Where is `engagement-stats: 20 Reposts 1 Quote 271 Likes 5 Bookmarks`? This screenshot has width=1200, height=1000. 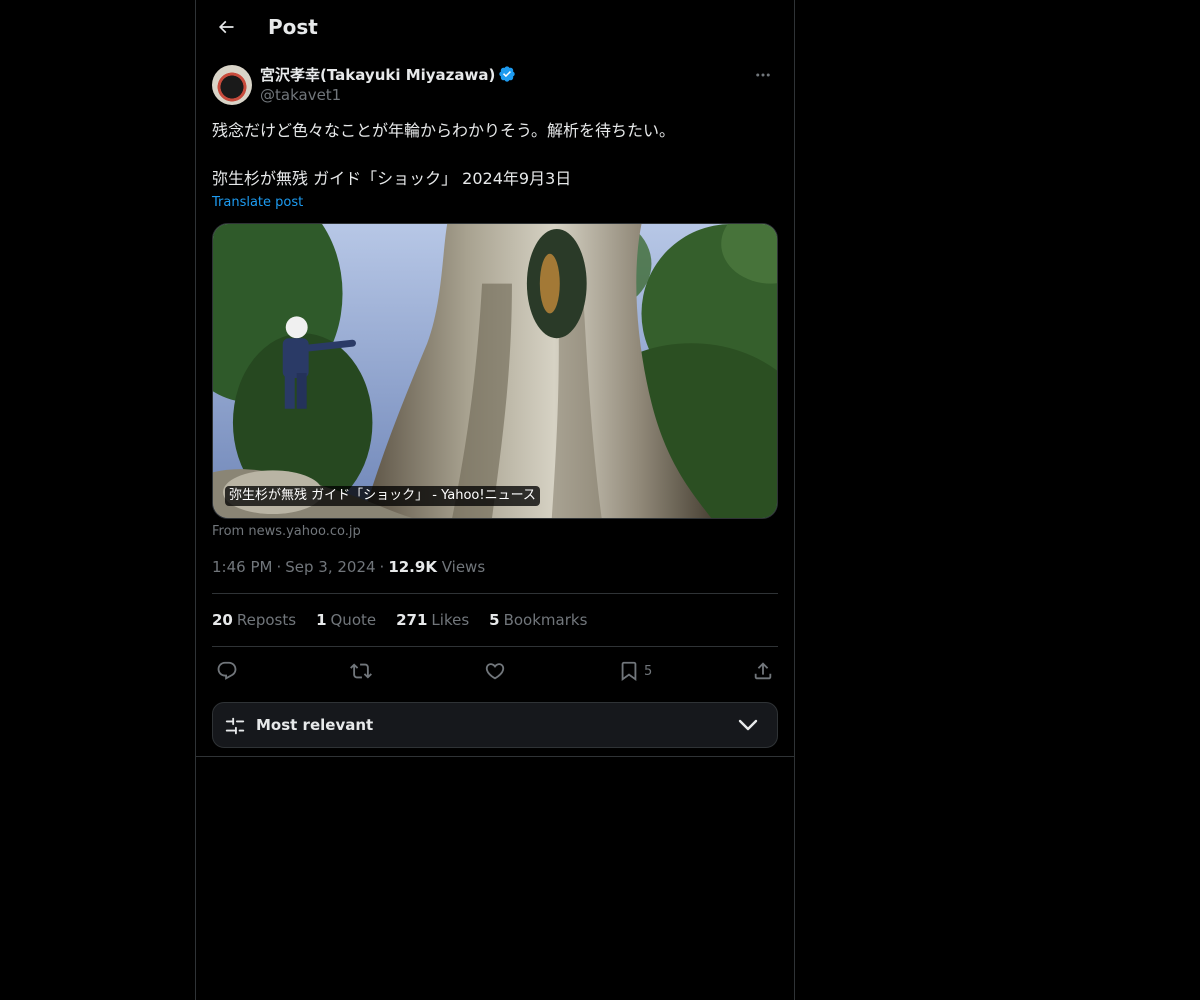 engagement-stats: 20 Reposts 1 Quote 271 Likes 5 Bookmarks is located at coordinates (399, 620).